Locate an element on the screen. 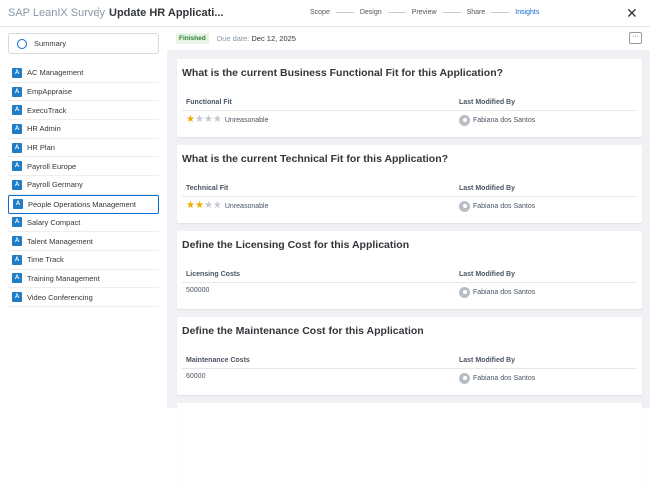 The height and width of the screenshot is (481, 650). brand-name: SAP LeanIX Survey is located at coordinates (57, 13).